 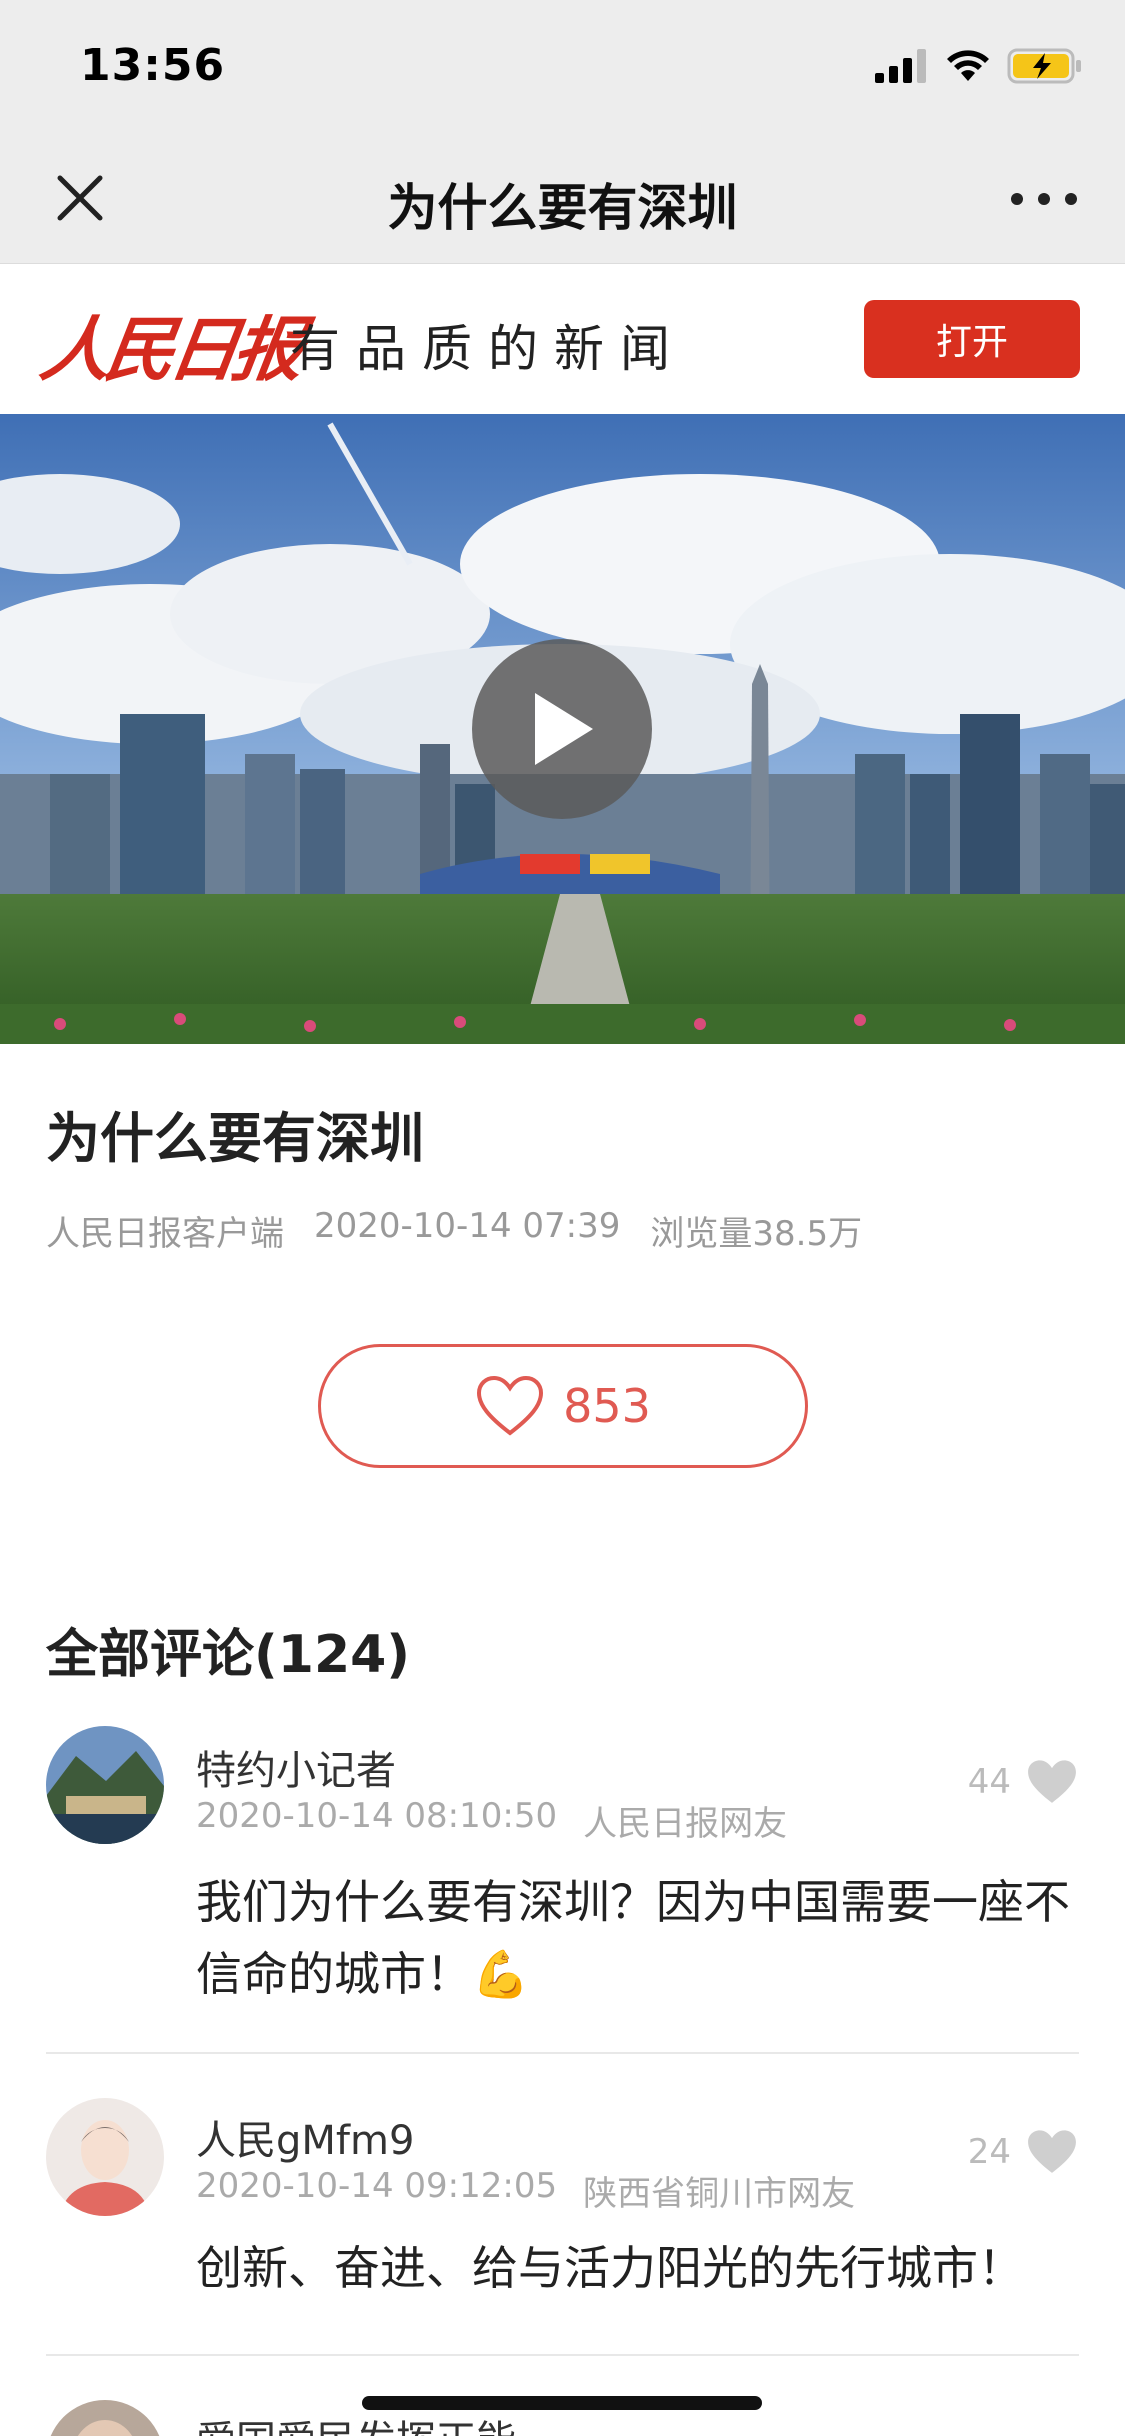 I want to click on nav-bar: 为什么要有深圳, so click(x=562, y=198).